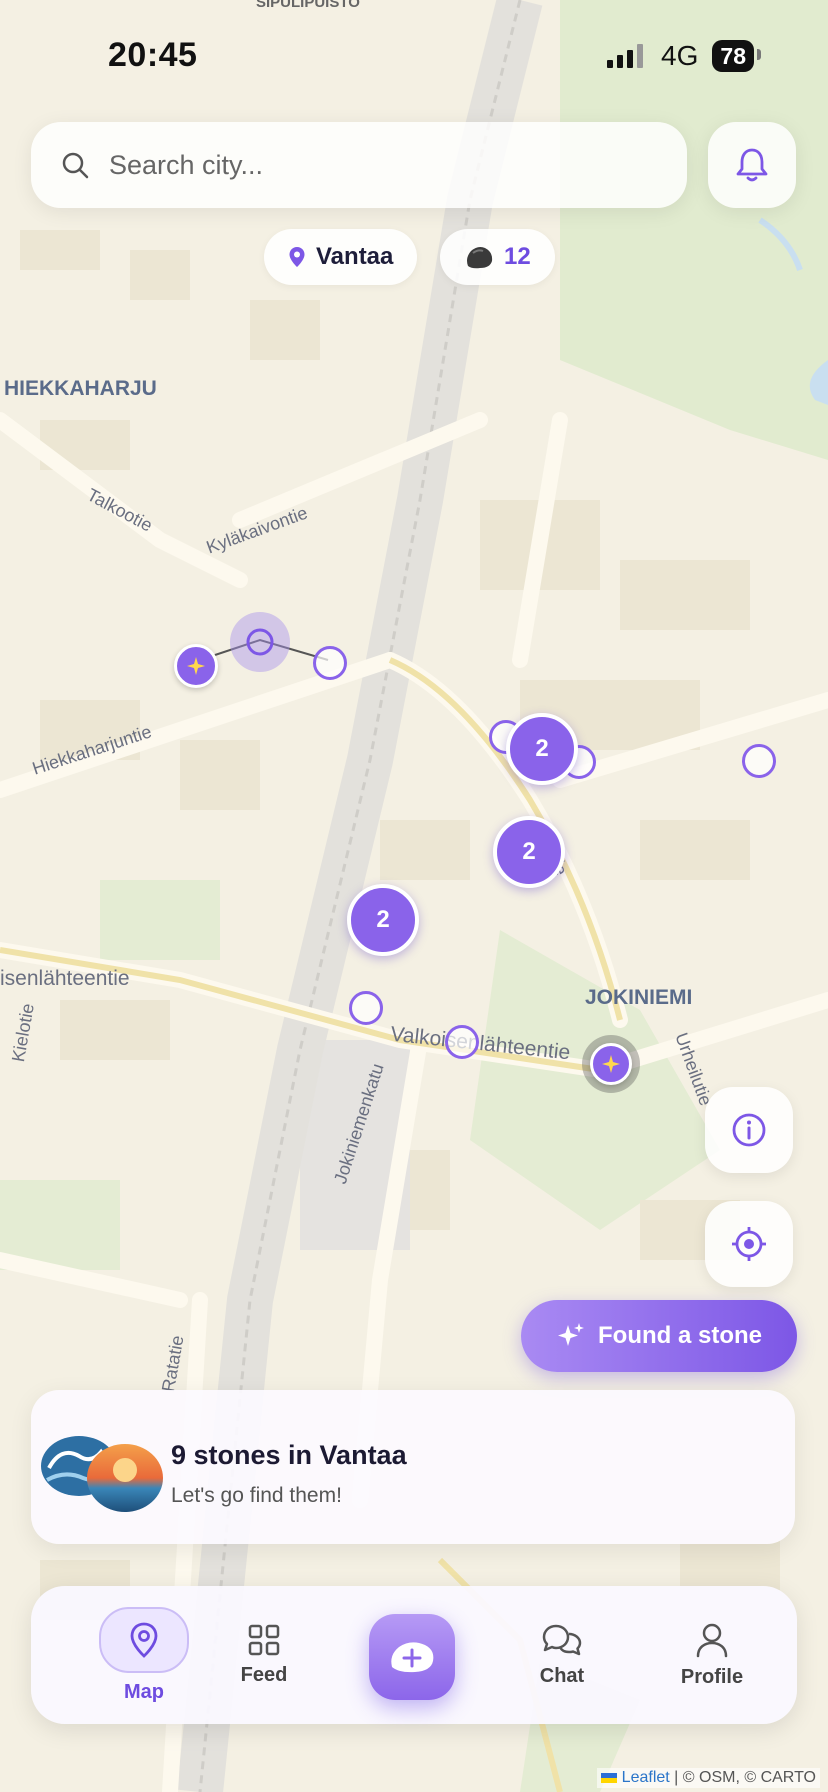 This screenshot has height=1792, width=828. What do you see at coordinates (256, 1495) in the screenshot?
I see `card-subtitle: Let's go find them!` at bounding box center [256, 1495].